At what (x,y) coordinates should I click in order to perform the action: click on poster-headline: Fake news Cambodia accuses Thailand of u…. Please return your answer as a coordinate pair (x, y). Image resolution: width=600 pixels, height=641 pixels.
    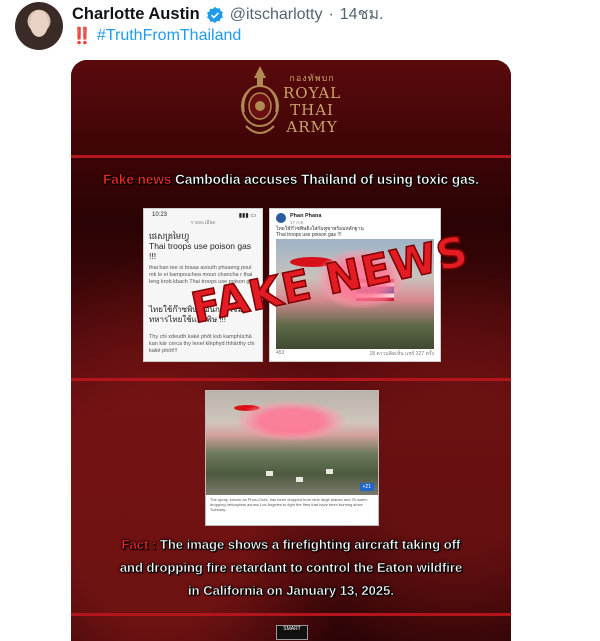
    Looking at the image, I should click on (291, 179).